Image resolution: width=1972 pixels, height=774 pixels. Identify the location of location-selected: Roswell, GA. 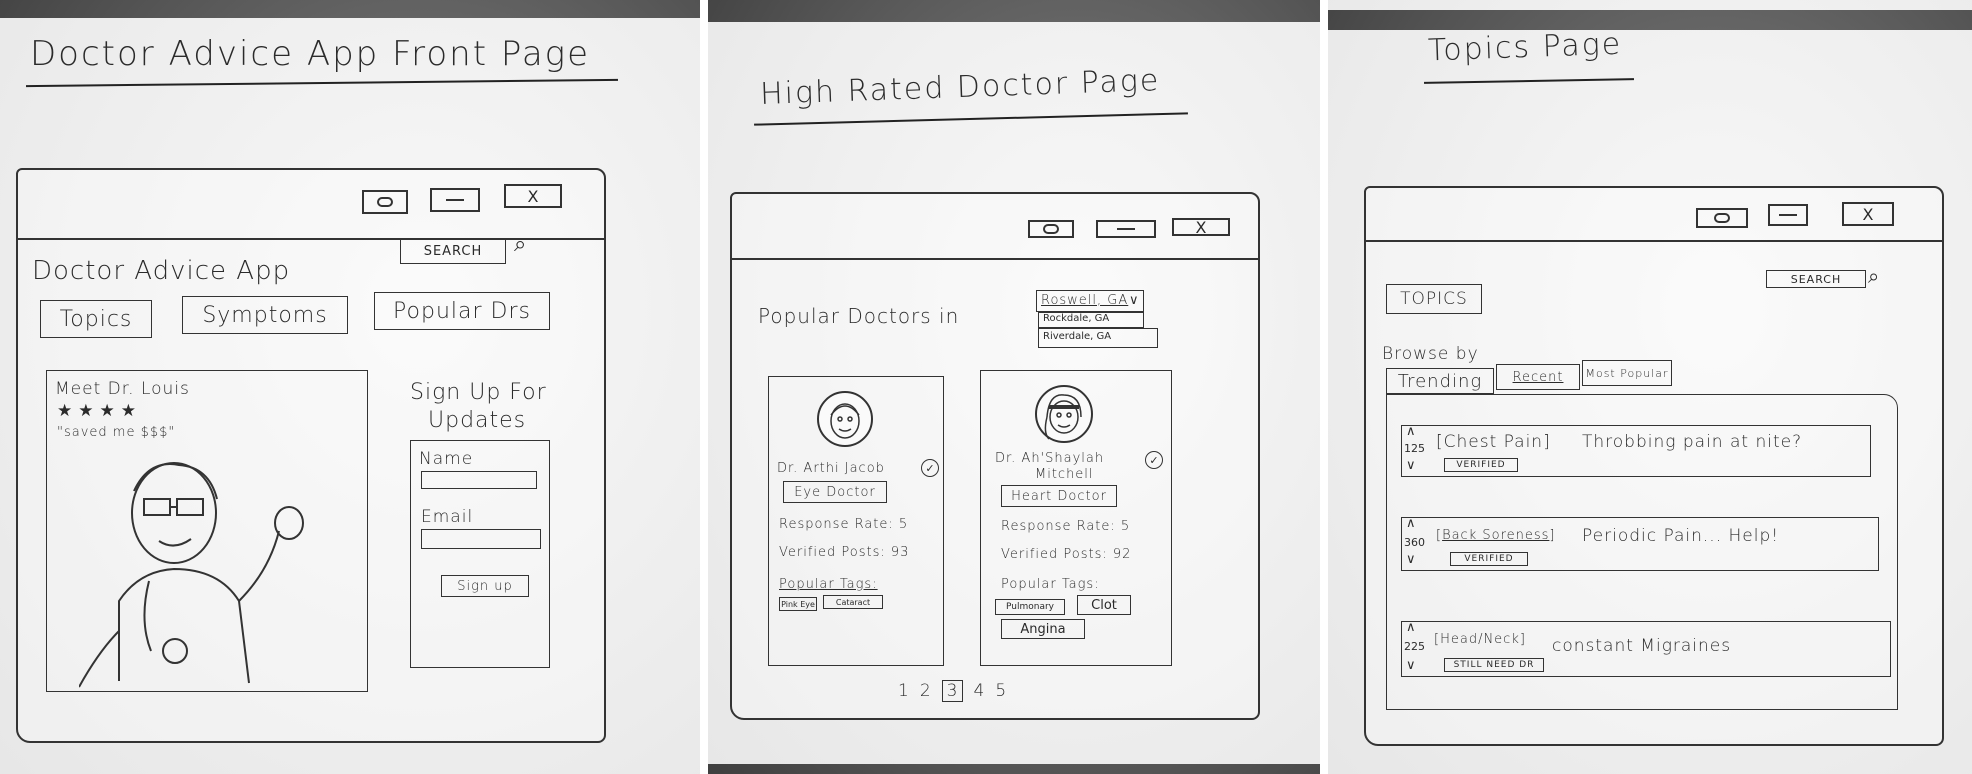
(1085, 300).